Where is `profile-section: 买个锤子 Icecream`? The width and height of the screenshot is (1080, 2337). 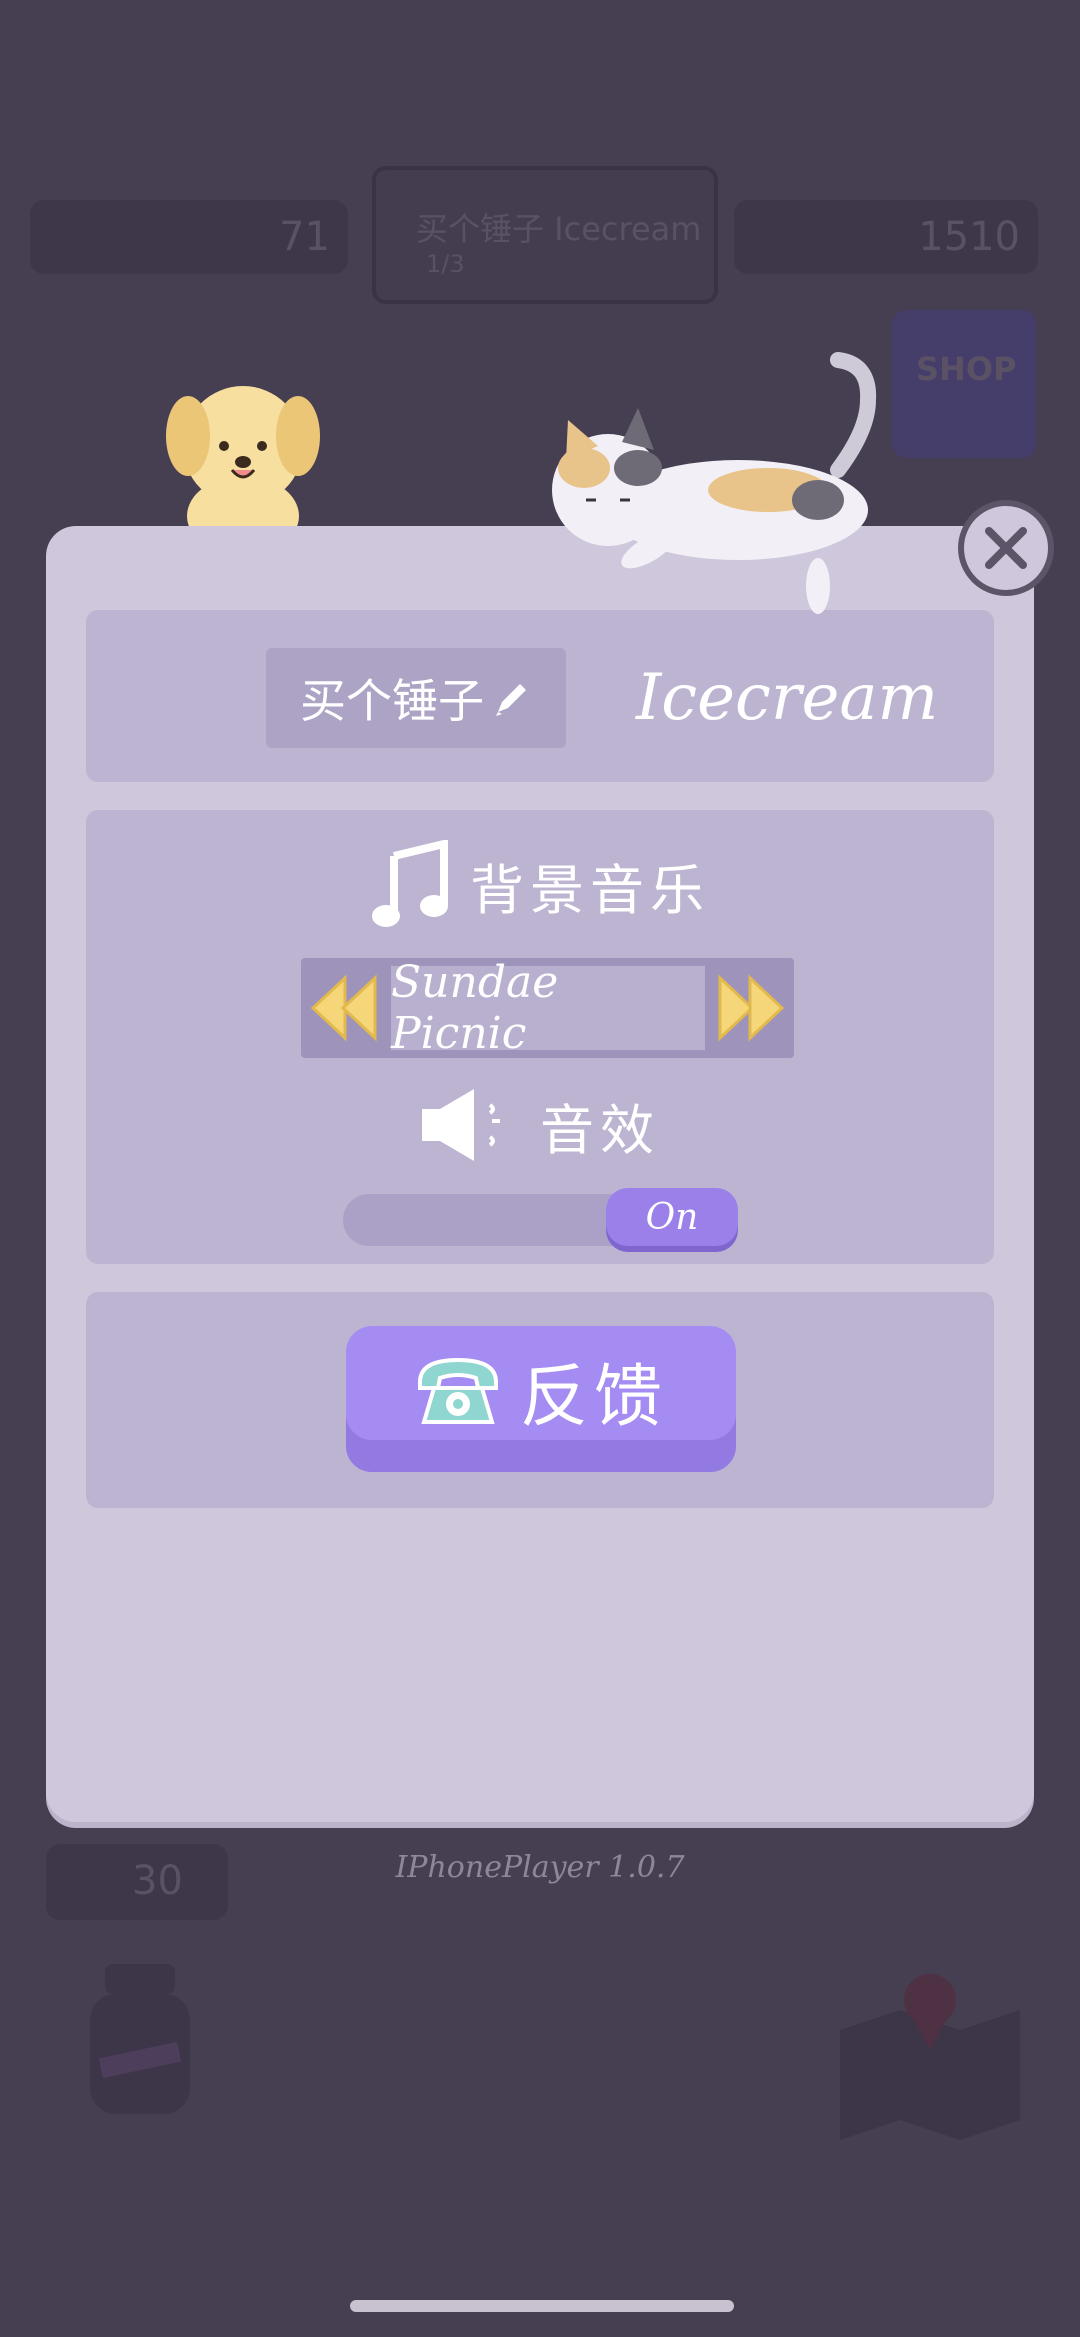
profile-section: 买个锤子 Icecream is located at coordinates (540, 696).